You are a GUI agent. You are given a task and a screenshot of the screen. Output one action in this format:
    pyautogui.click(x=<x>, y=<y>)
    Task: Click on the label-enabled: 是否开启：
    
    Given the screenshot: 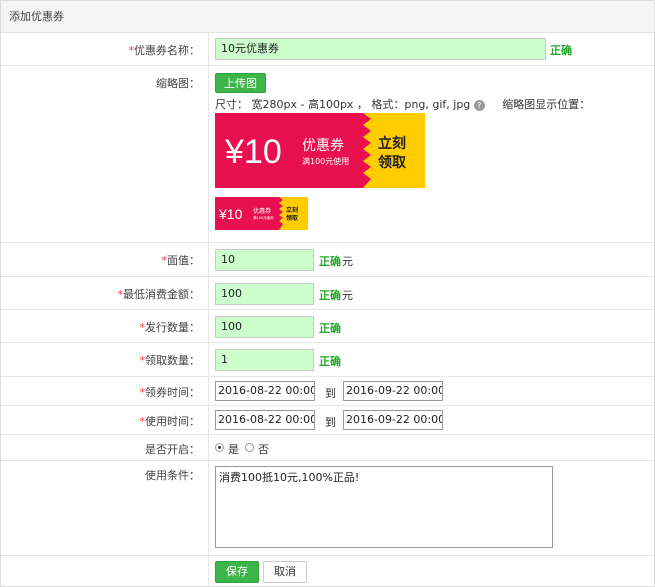 What is the action you would take?
    pyautogui.click(x=172, y=449)
    